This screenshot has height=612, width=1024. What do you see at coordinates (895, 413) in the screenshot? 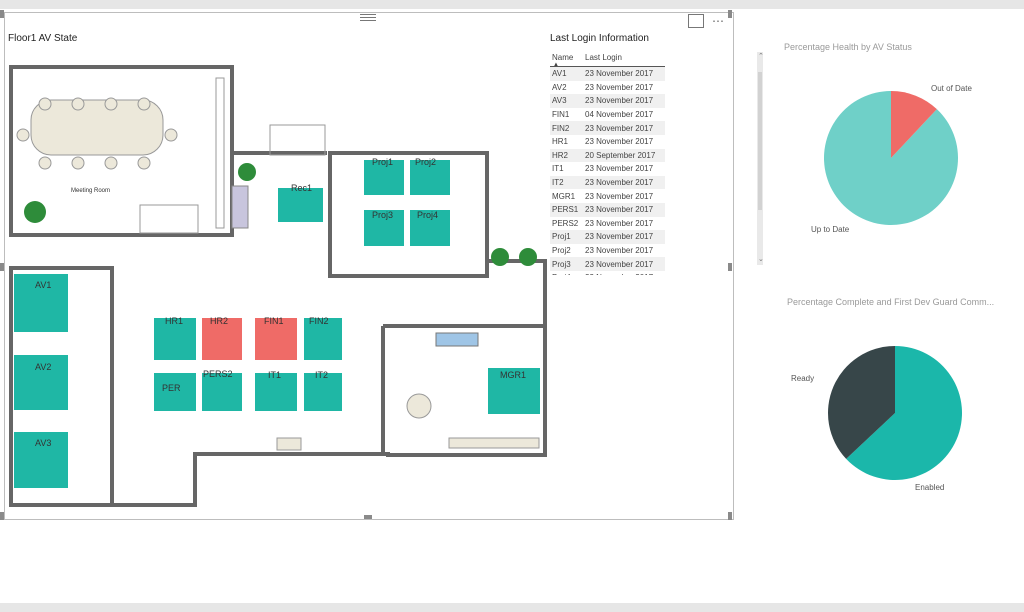
I see `pie2-chart` at bounding box center [895, 413].